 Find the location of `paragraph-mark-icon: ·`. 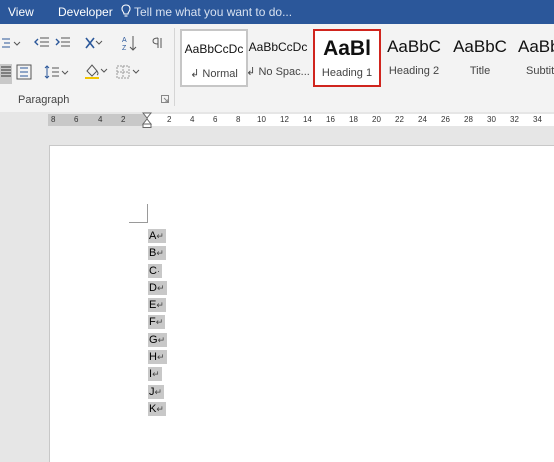

paragraph-mark-icon: · is located at coordinates (158, 270).